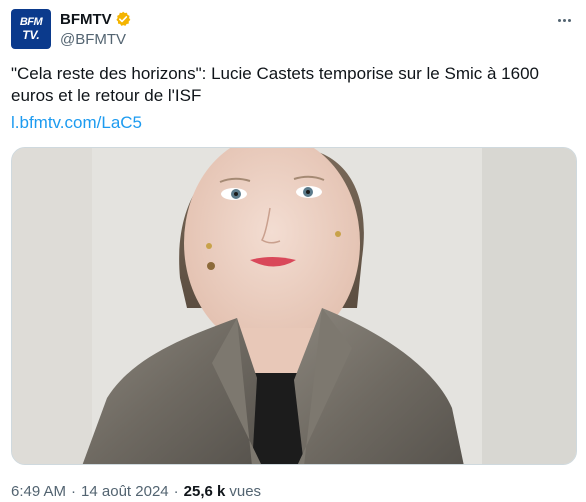 The width and height of the screenshot is (586, 502). I want to click on views-count: 25,6 k, so click(205, 491).